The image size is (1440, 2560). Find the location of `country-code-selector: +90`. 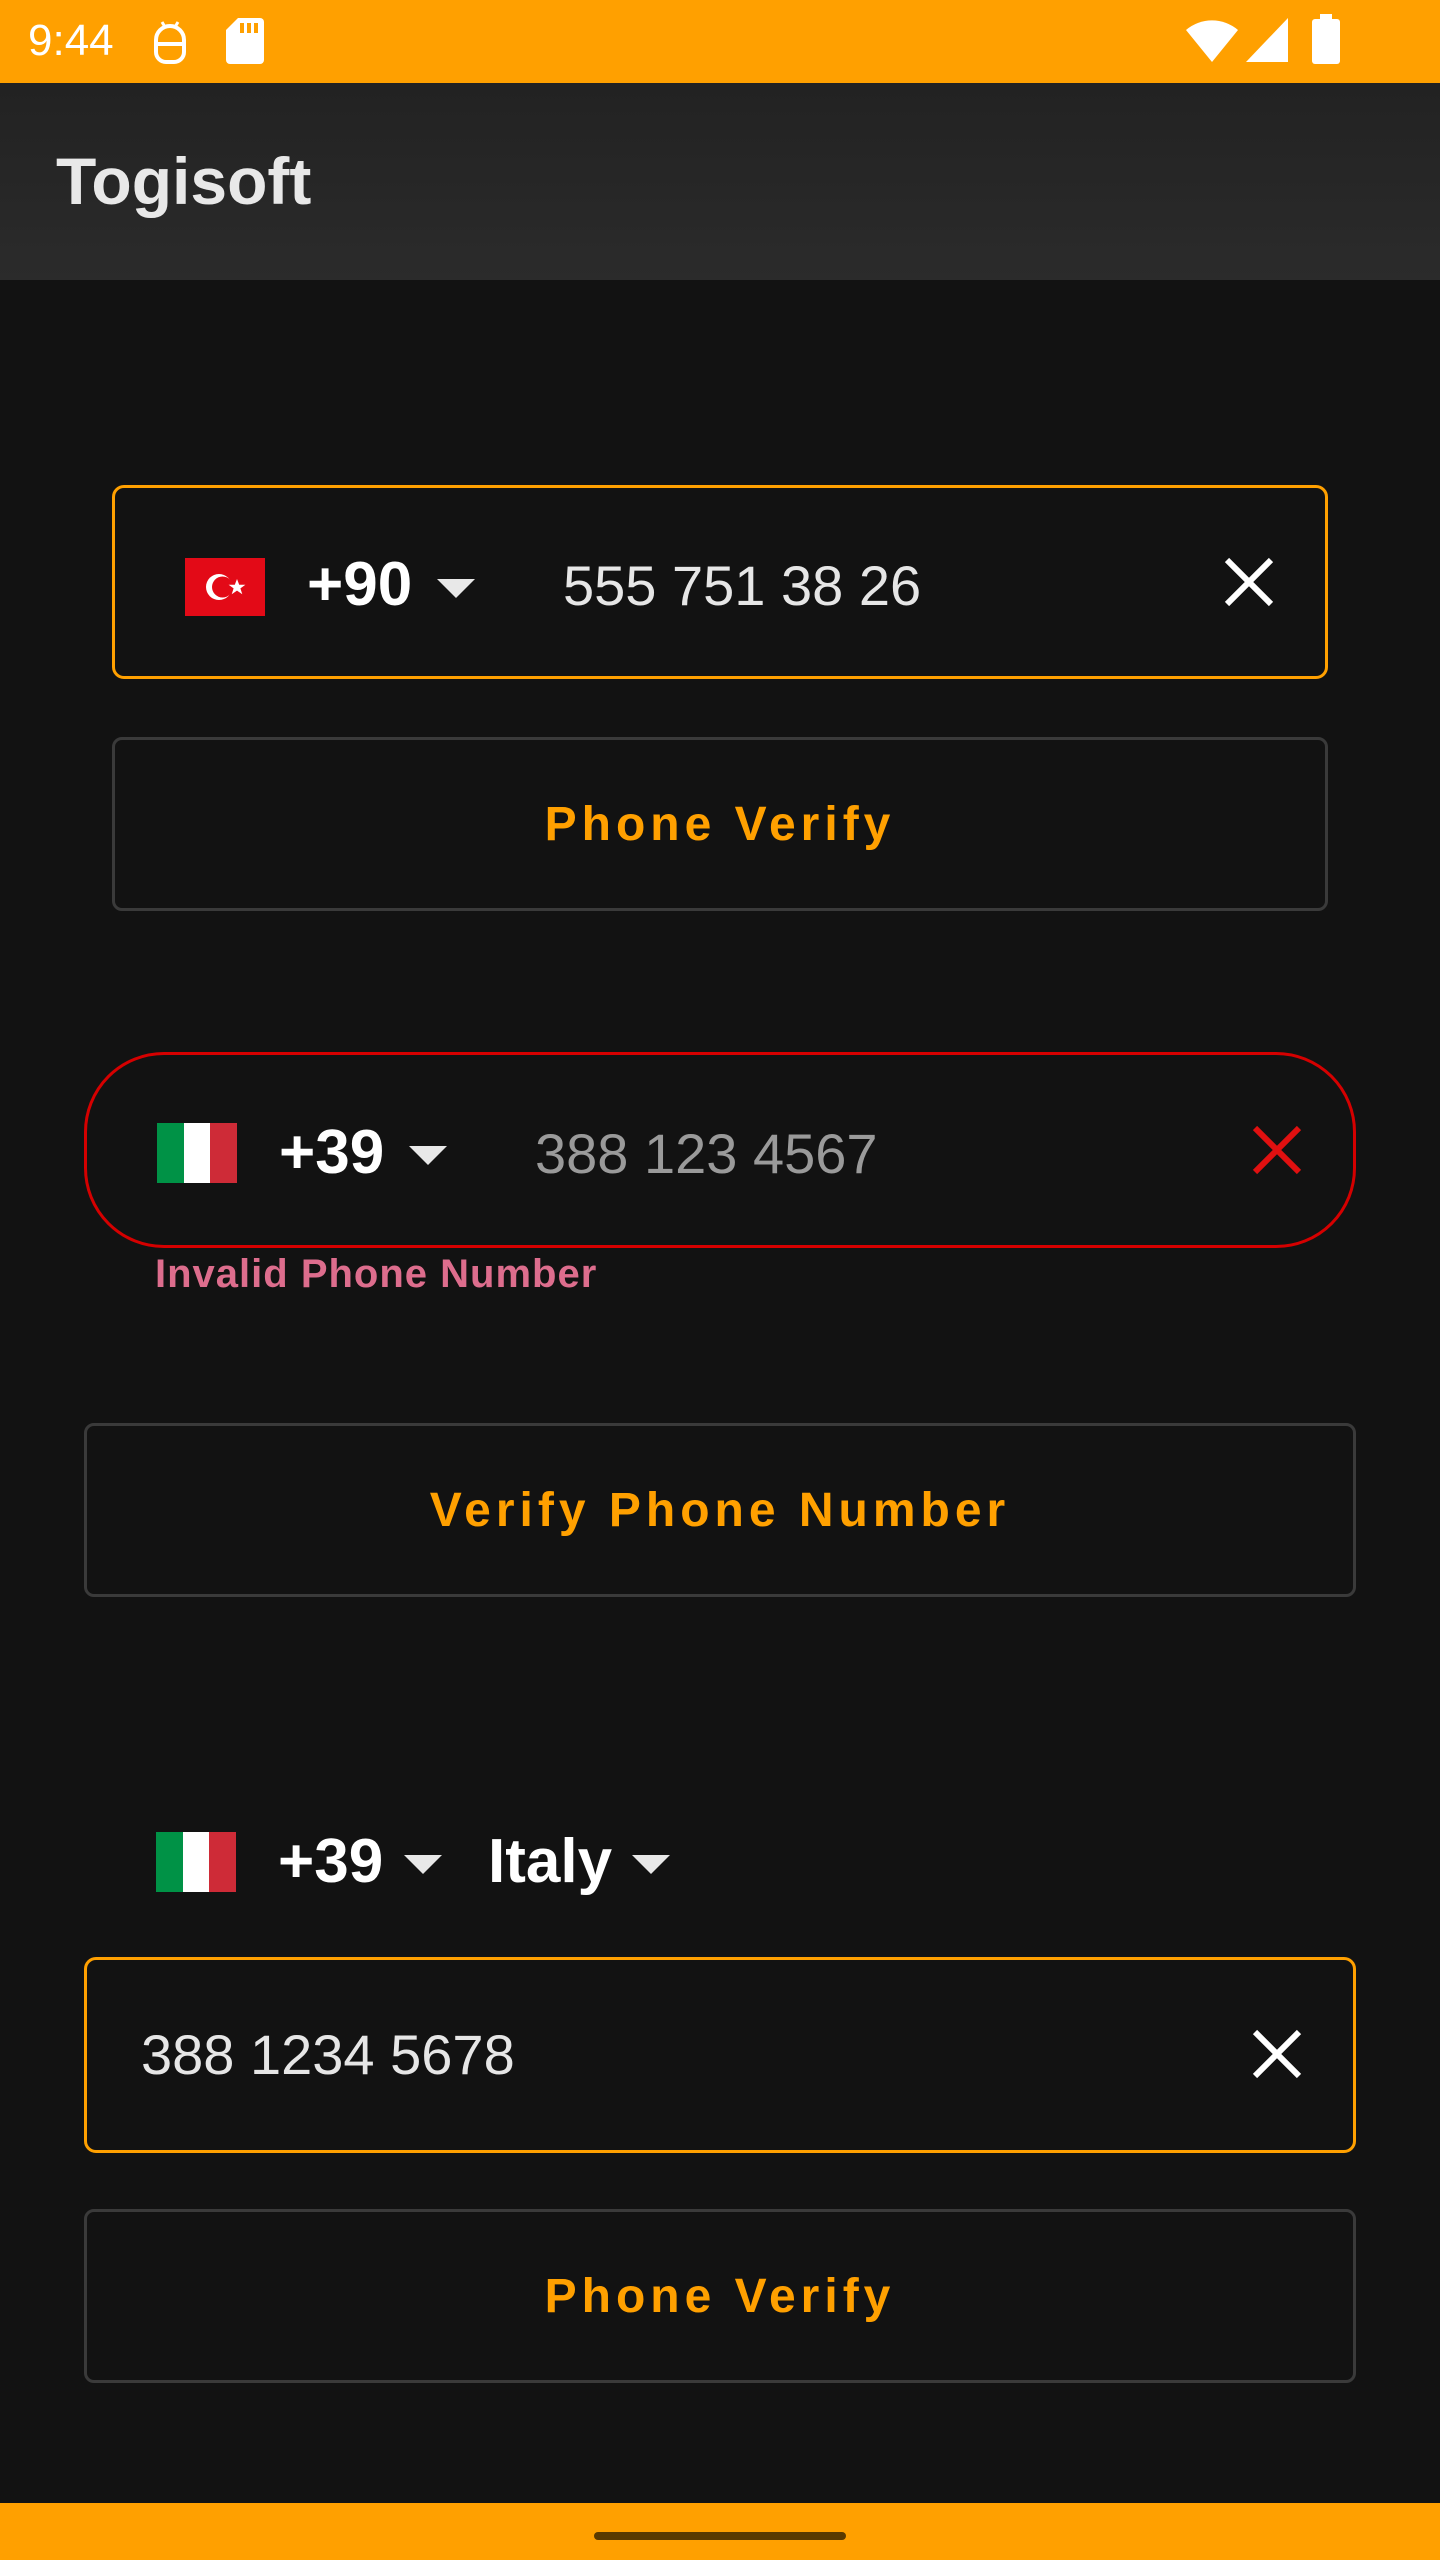

country-code-selector: +90 is located at coordinates (359, 585).